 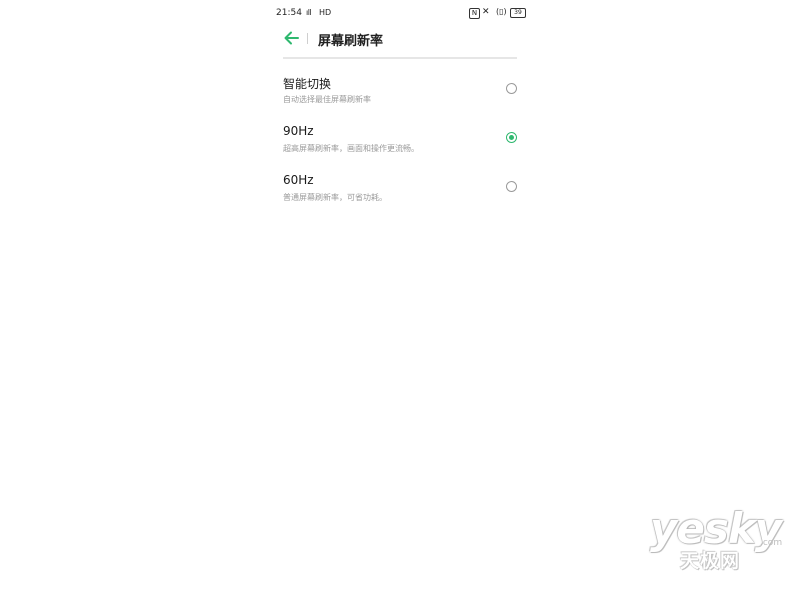 I want to click on mute-icon: ✕, so click(x=486, y=12).